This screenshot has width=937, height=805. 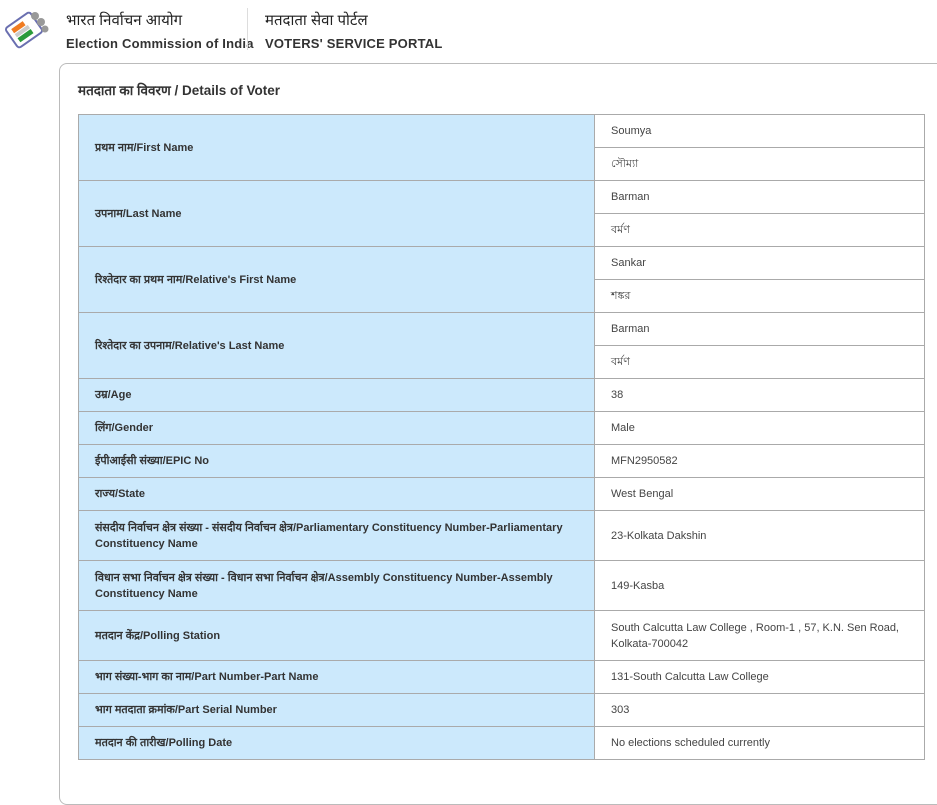 I want to click on row-value: Male, so click(x=759, y=428).